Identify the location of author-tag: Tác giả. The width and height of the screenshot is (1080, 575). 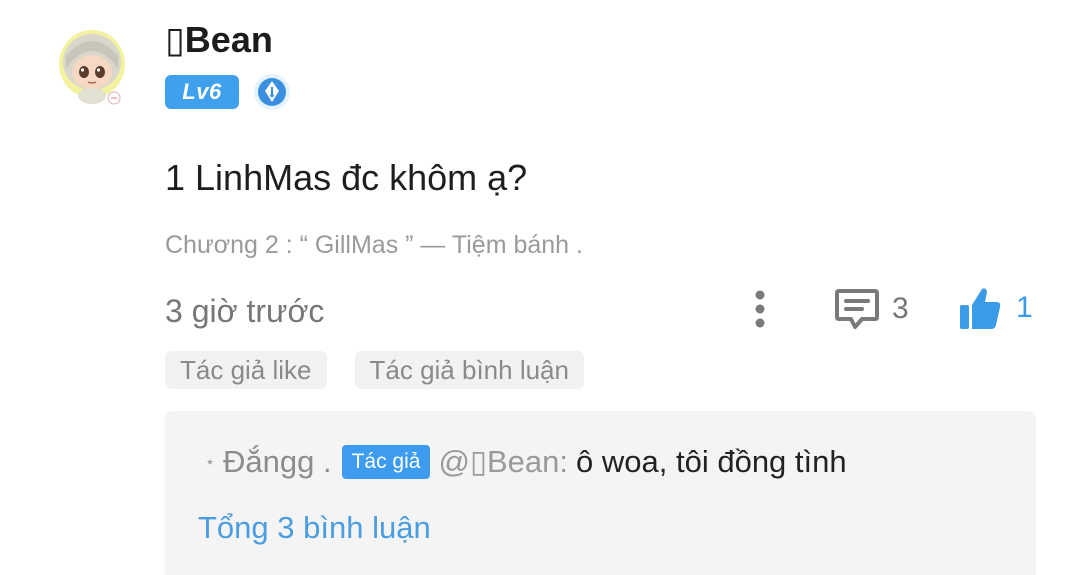
(386, 462).